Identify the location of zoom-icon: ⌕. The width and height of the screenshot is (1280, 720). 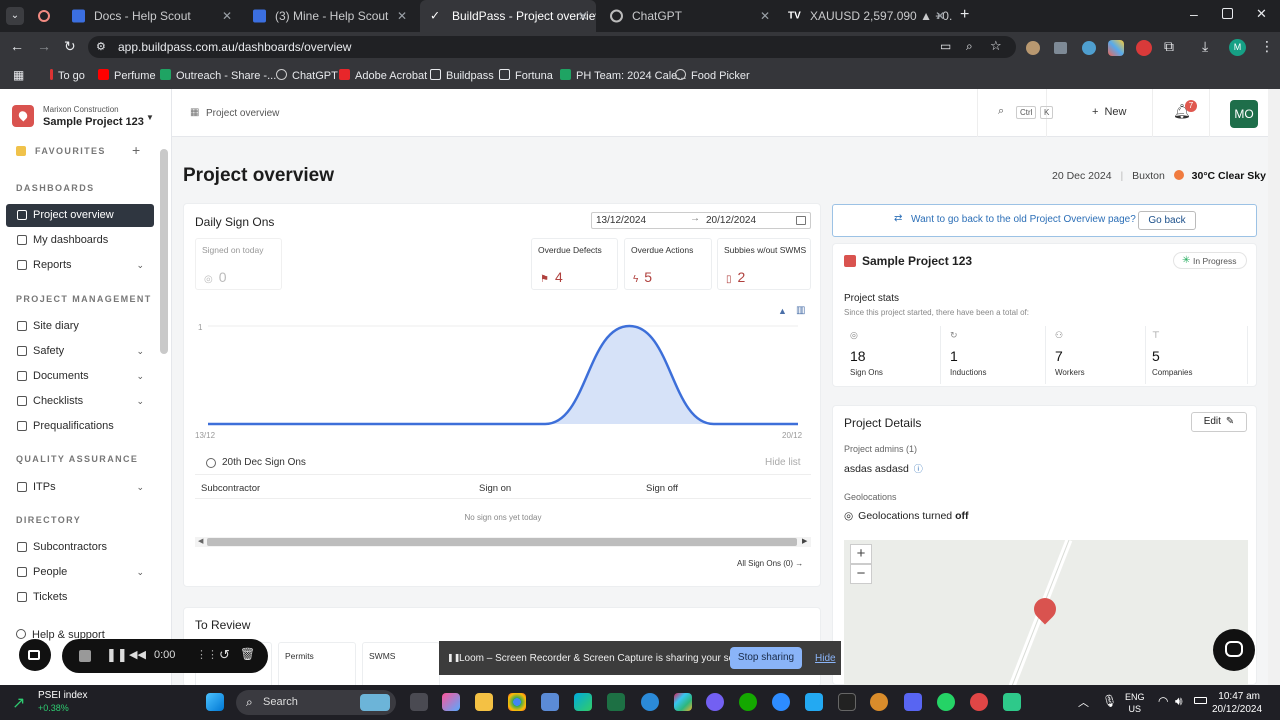
(969, 46).